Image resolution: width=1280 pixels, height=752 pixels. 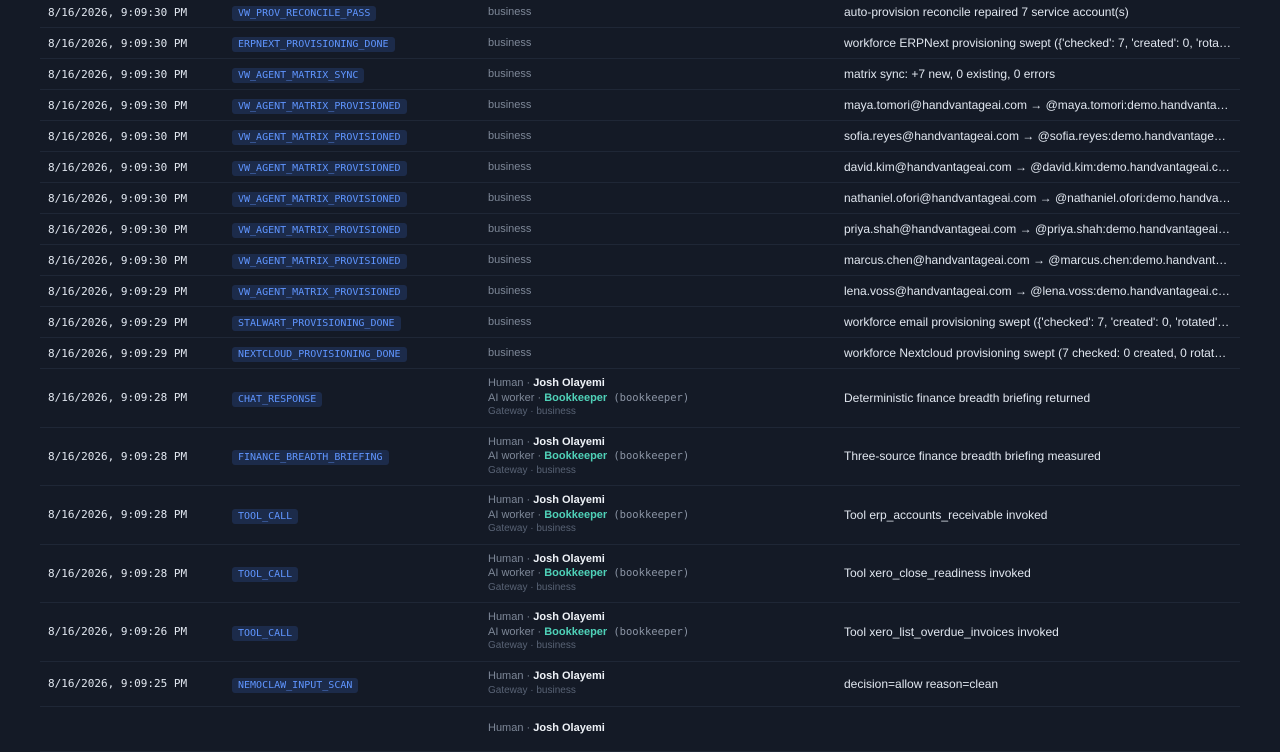 I want to click on event-type-badge: NEXTCLOUD_PROVISIONING_DONE, so click(x=319, y=354).